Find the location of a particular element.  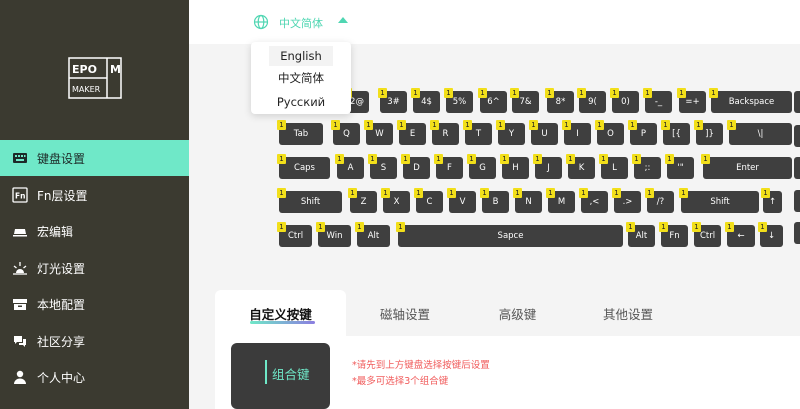

key: 1B is located at coordinates (494, 200).